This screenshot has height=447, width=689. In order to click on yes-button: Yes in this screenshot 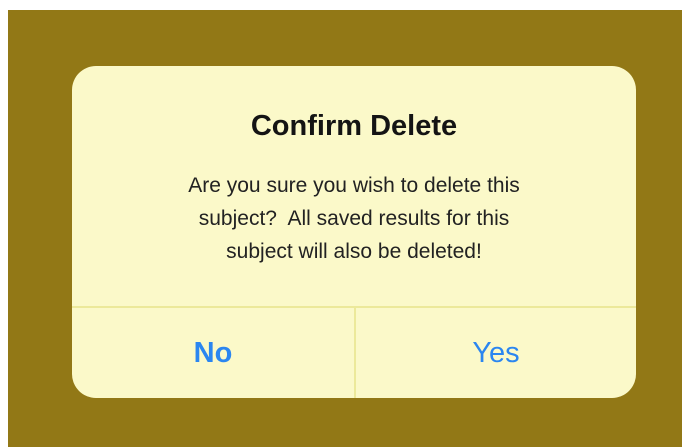, I will do `click(496, 353)`.